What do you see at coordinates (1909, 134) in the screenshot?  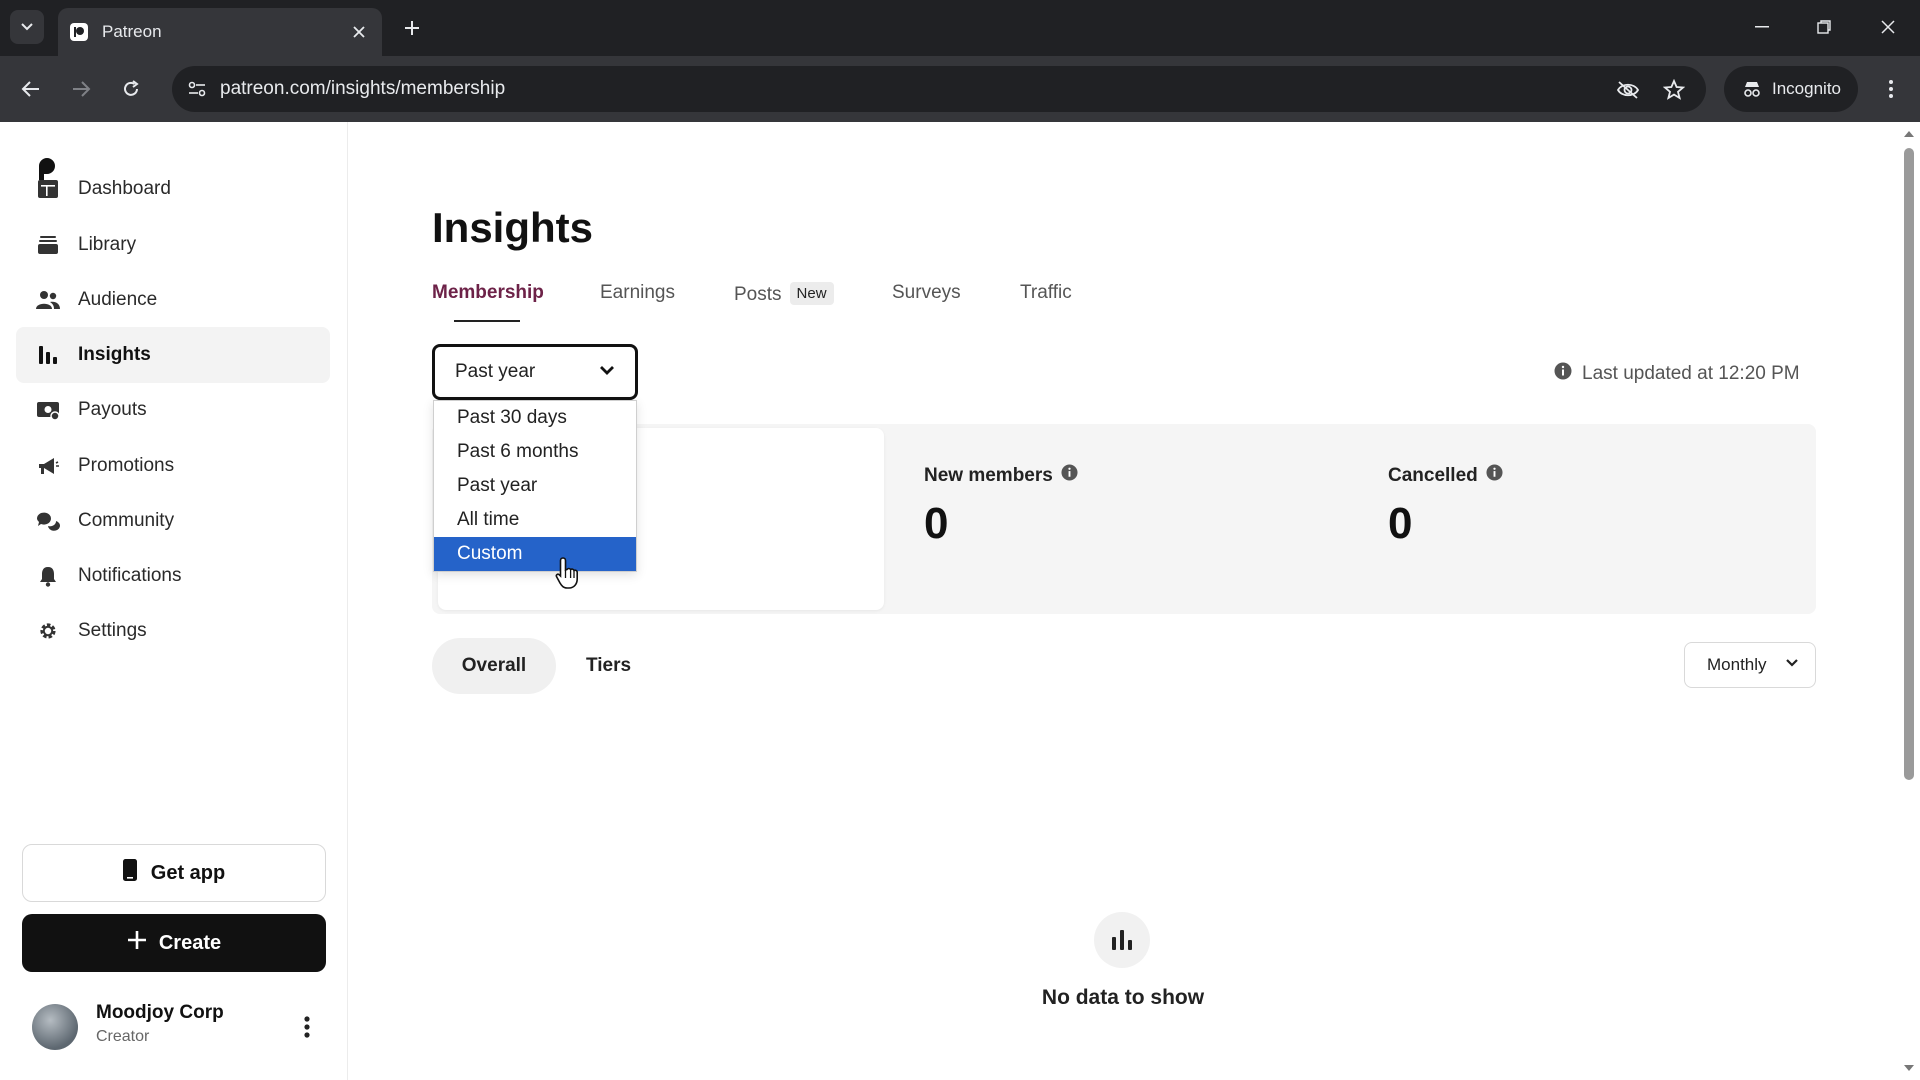 I see `scroll-up-icon` at bounding box center [1909, 134].